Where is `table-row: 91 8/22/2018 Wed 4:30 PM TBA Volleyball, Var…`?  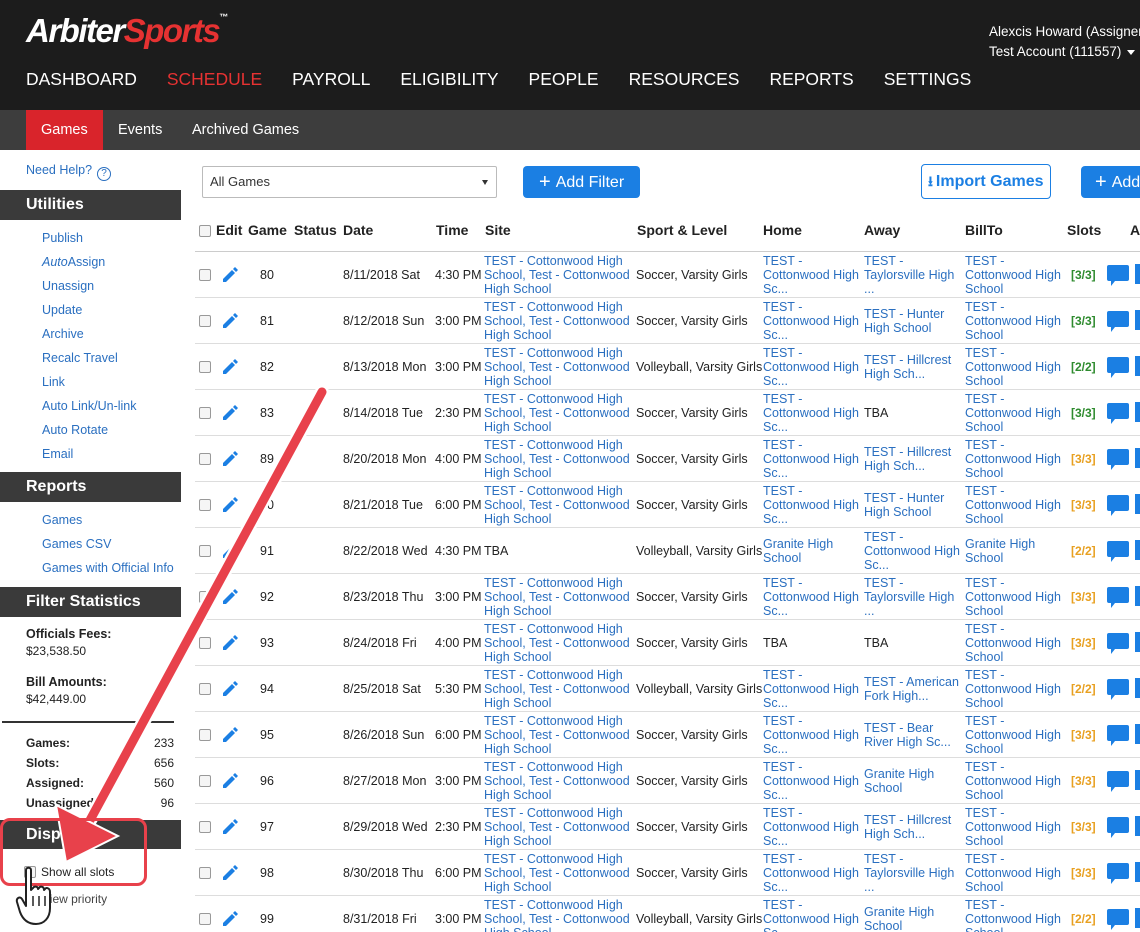
table-row: 91 8/22/2018 Wed 4:30 PM TBA Volleyball, Var… is located at coordinates (667, 551).